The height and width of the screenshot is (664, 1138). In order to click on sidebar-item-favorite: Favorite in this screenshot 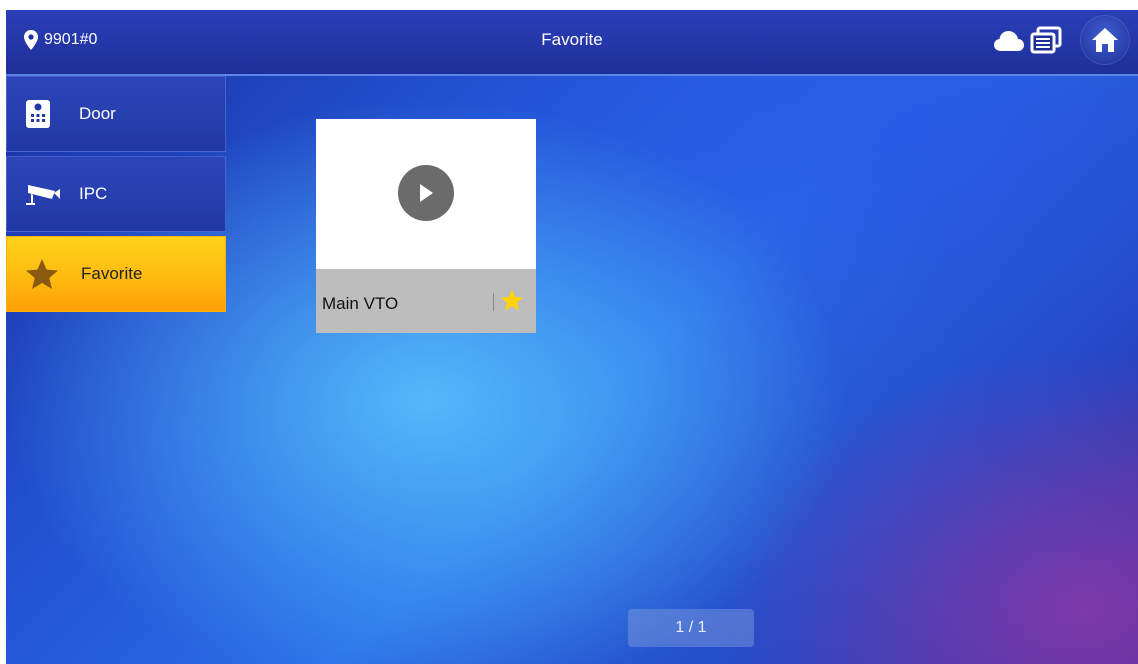, I will do `click(116, 274)`.